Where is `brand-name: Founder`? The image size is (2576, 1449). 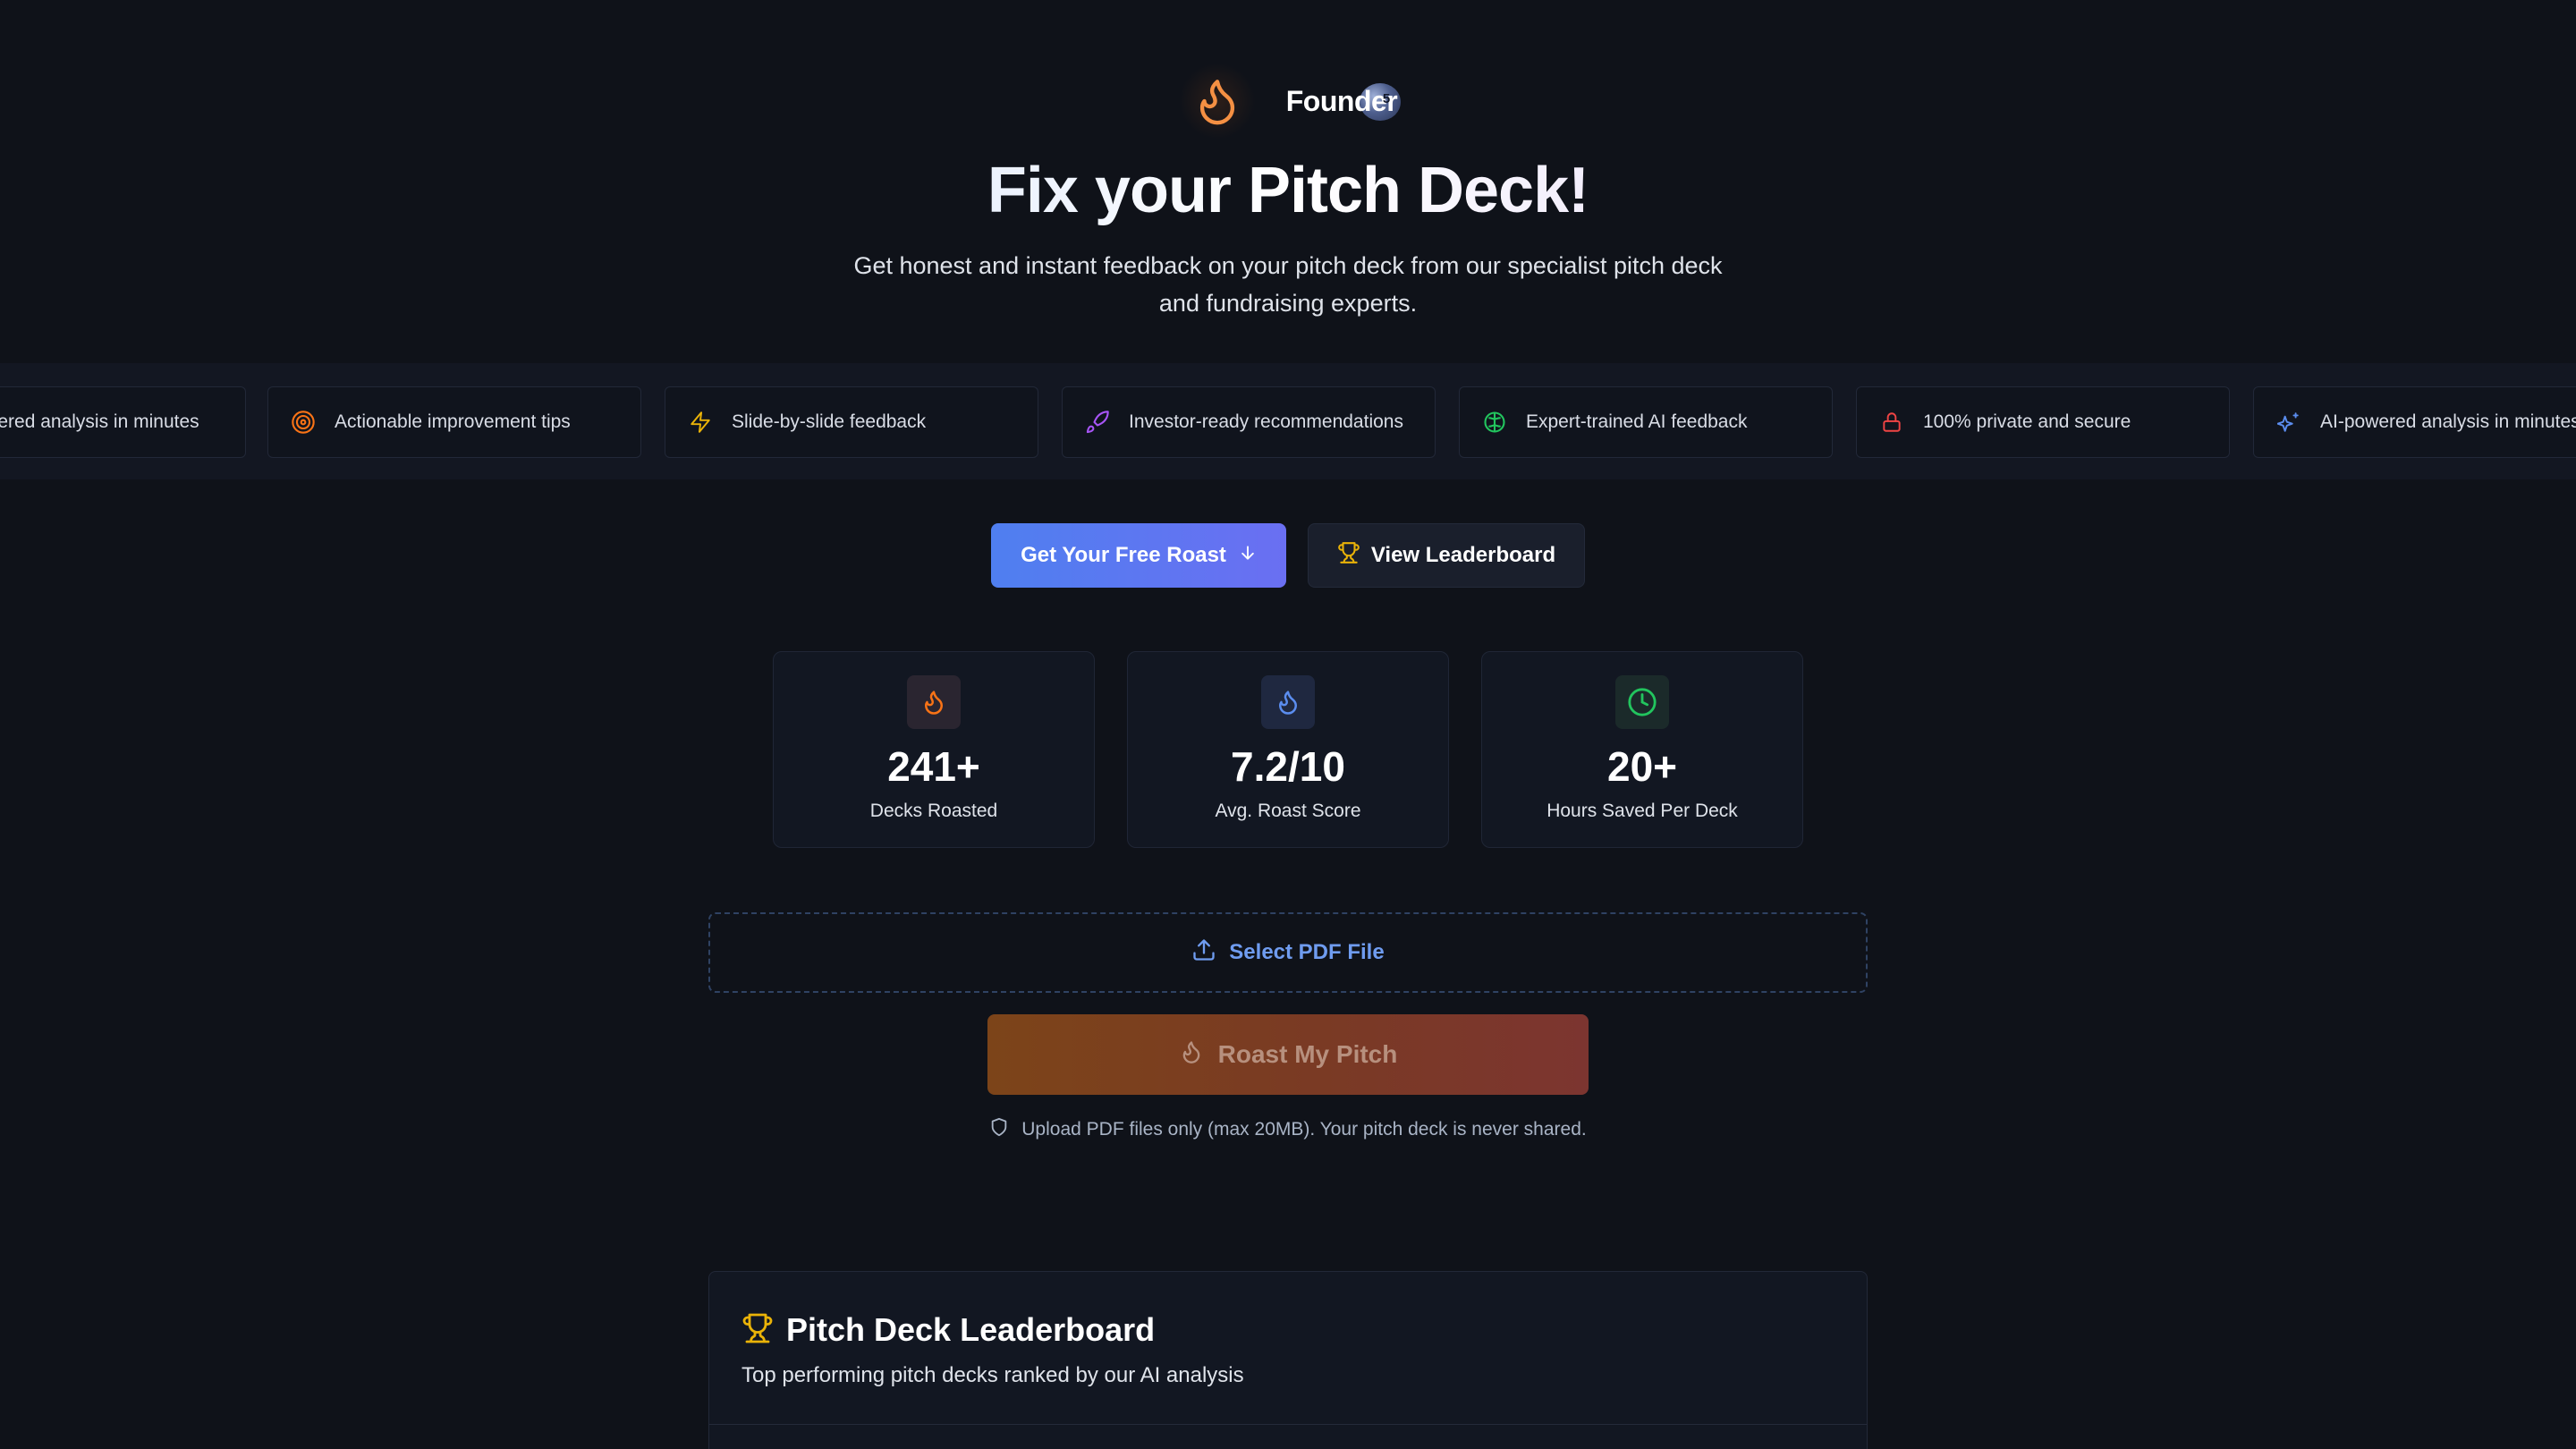
brand-name: Founder is located at coordinates (1341, 100).